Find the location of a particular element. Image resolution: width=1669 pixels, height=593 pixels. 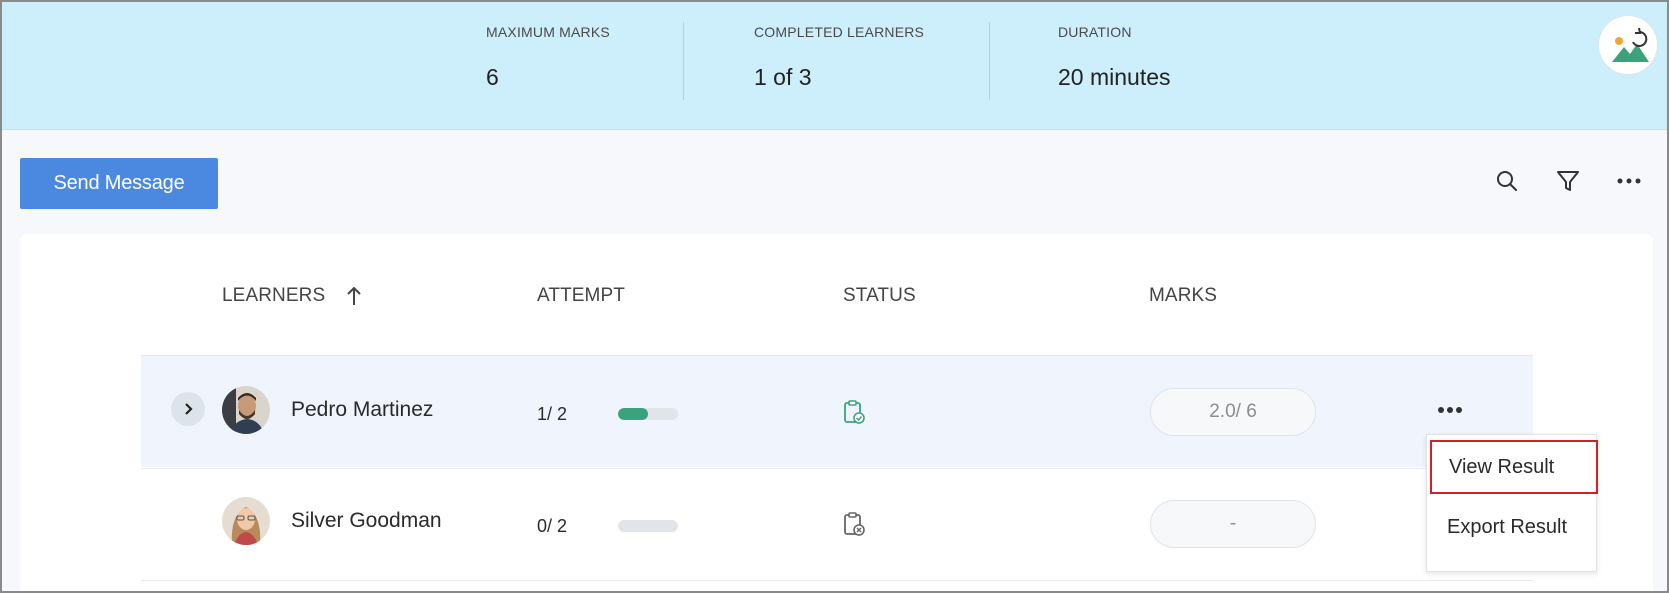

attempt-count: 1/ 2 is located at coordinates (552, 414).